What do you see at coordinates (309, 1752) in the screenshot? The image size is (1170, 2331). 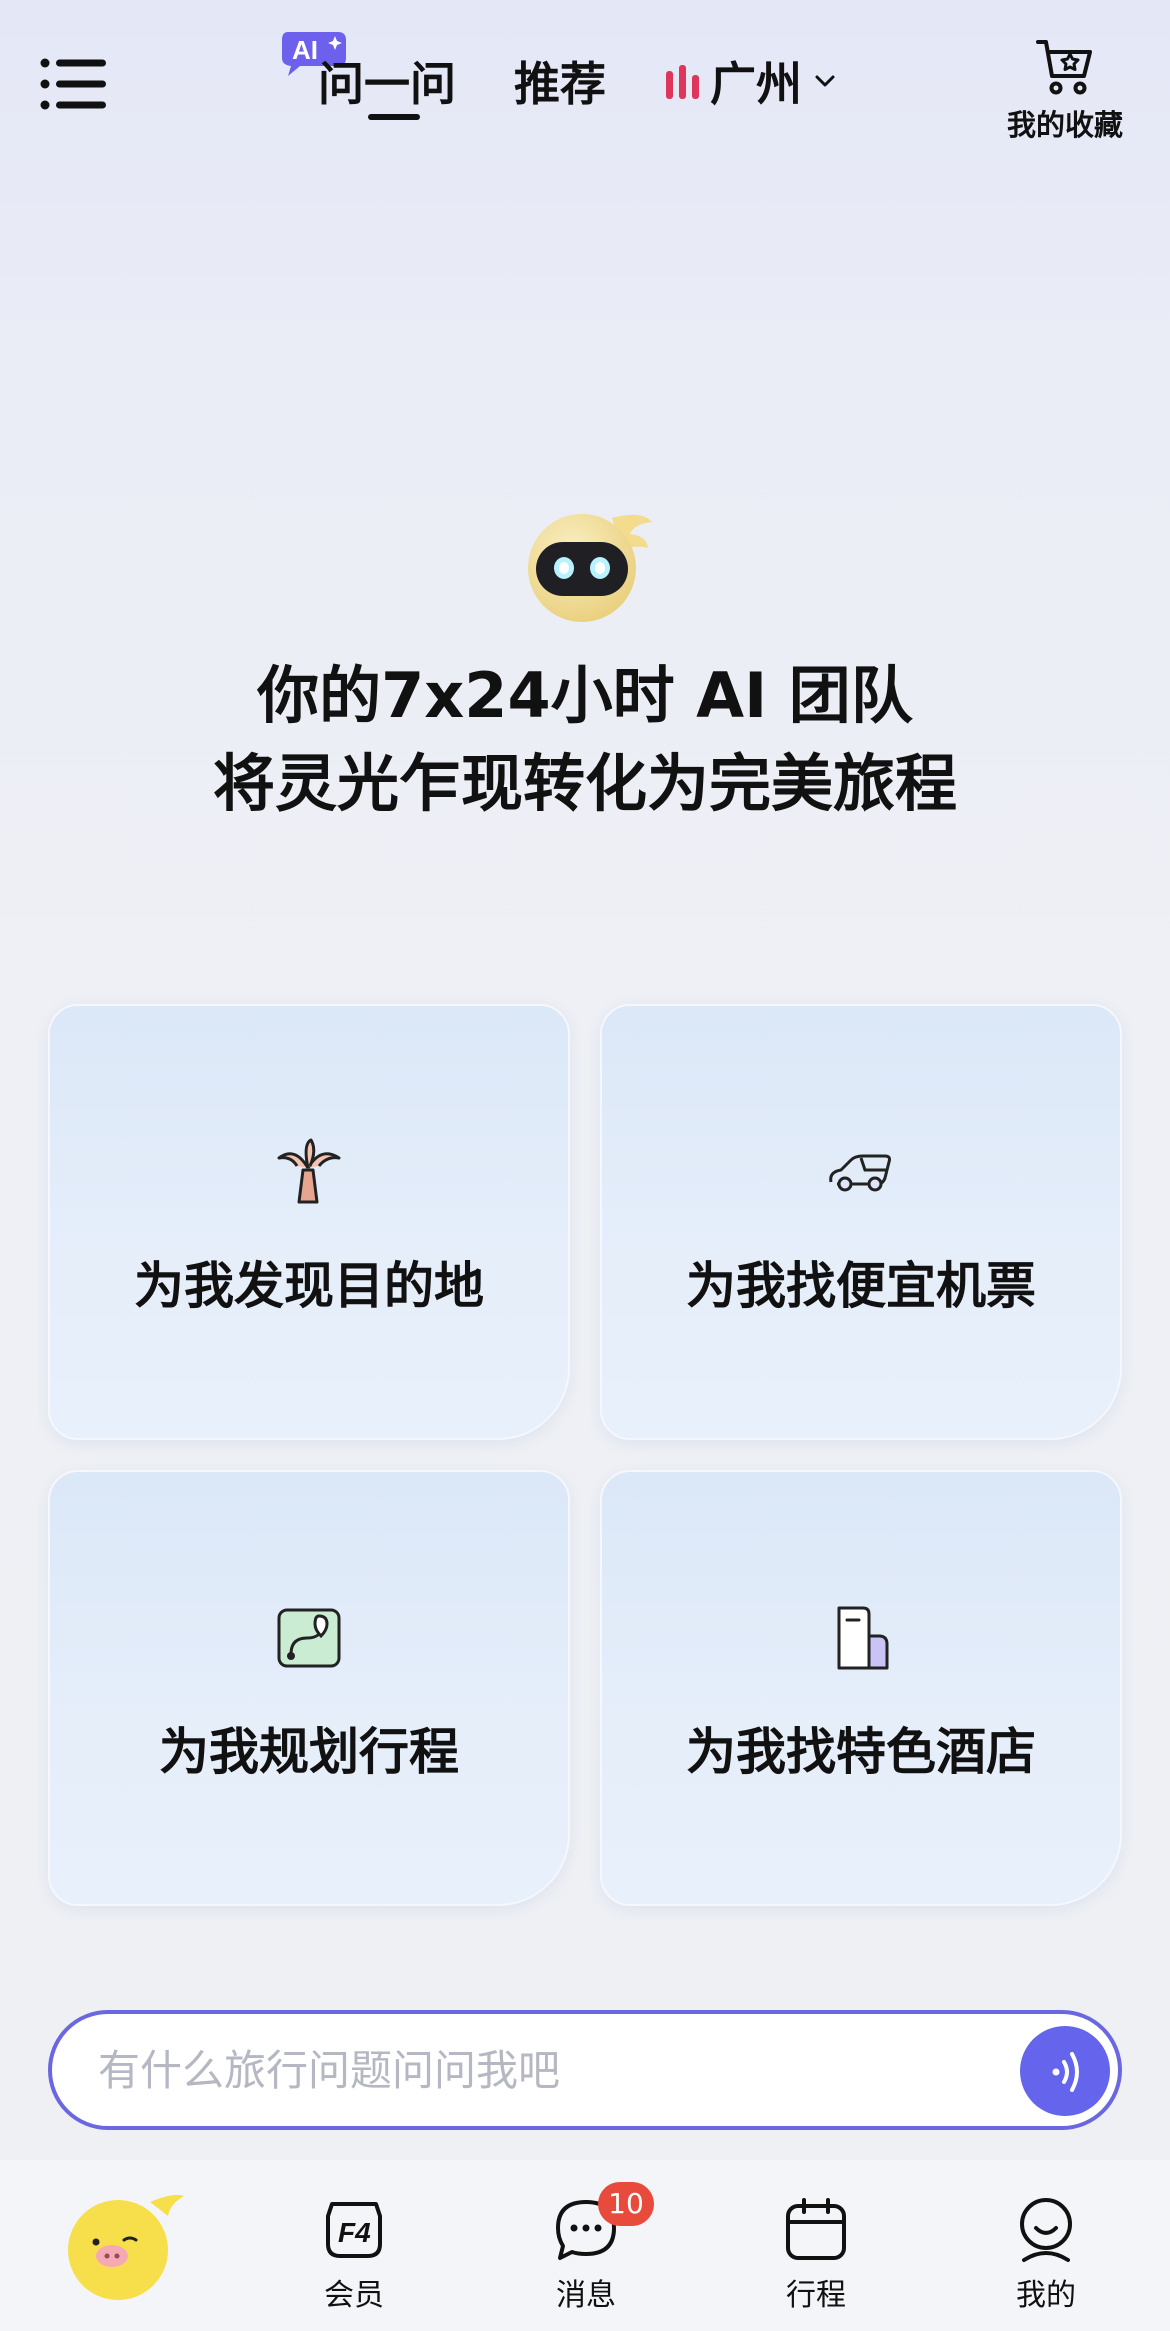 I see `card-label: 为我规划行程` at bounding box center [309, 1752].